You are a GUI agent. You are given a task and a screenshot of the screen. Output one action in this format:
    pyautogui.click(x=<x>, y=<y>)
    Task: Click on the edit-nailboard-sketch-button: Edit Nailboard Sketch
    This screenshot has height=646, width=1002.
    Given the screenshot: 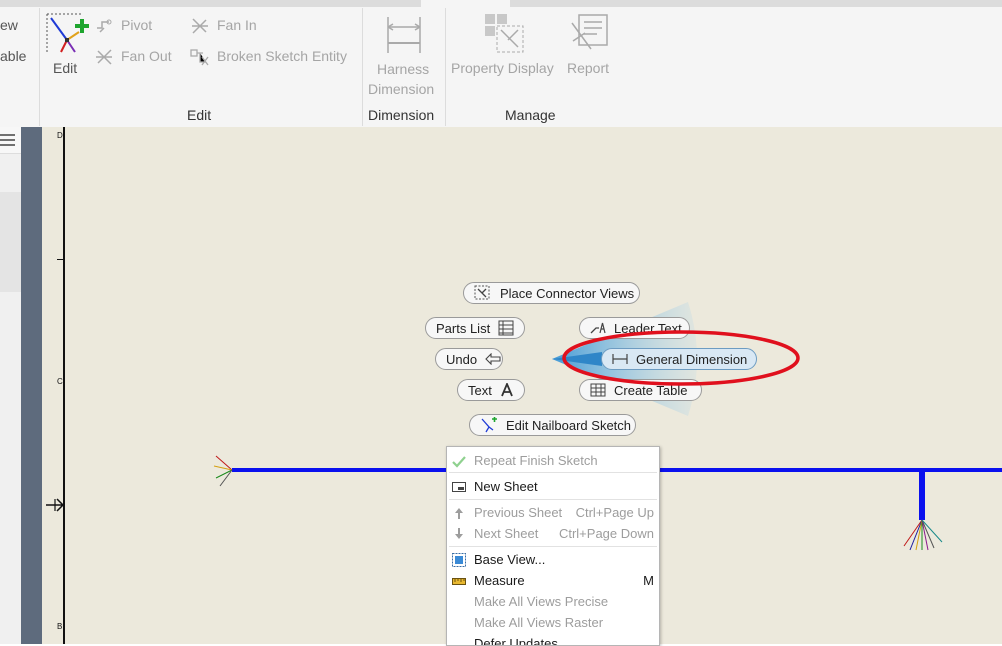 What is the action you would take?
    pyautogui.click(x=552, y=425)
    